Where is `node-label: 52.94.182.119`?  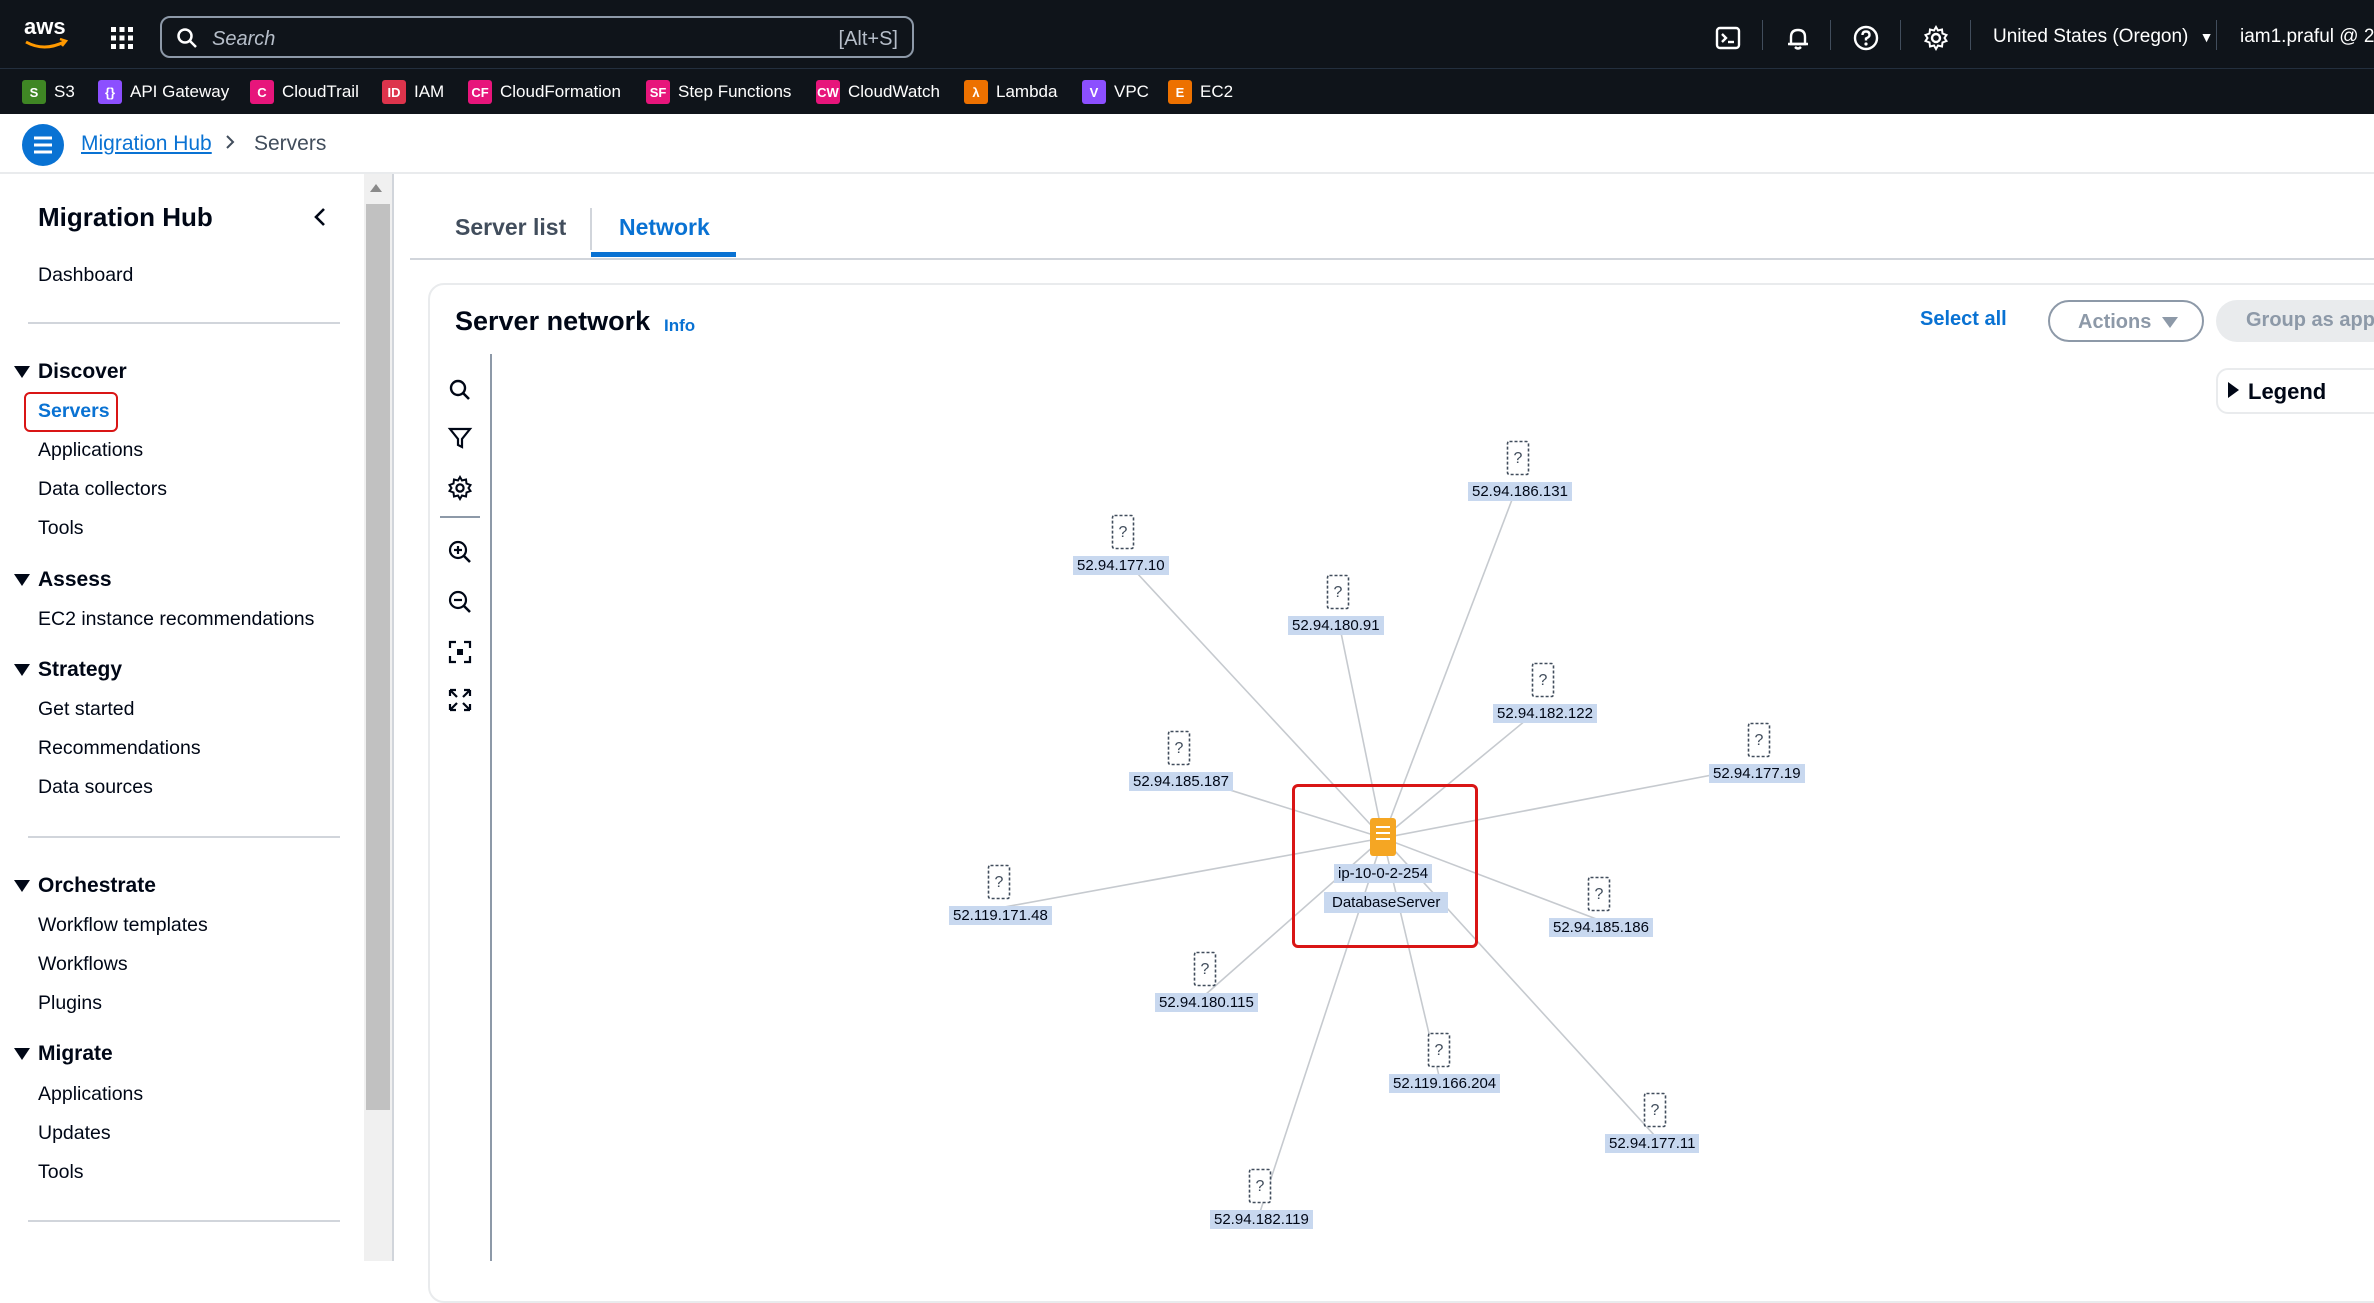
node-label: 52.94.182.119 is located at coordinates (1261, 1219).